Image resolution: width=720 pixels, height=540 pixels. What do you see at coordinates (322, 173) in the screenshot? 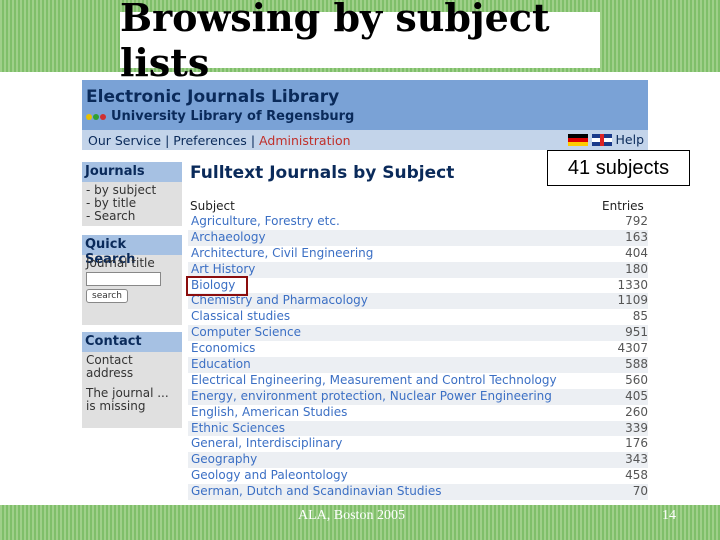
I see `main-title: Fulltext Journals by Subject` at bounding box center [322, 173].